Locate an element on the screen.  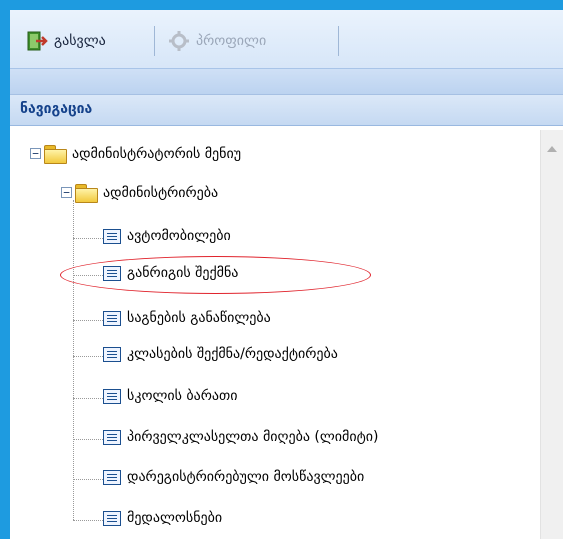
profile-button: პროფილი is located at coordinates (217, 41).